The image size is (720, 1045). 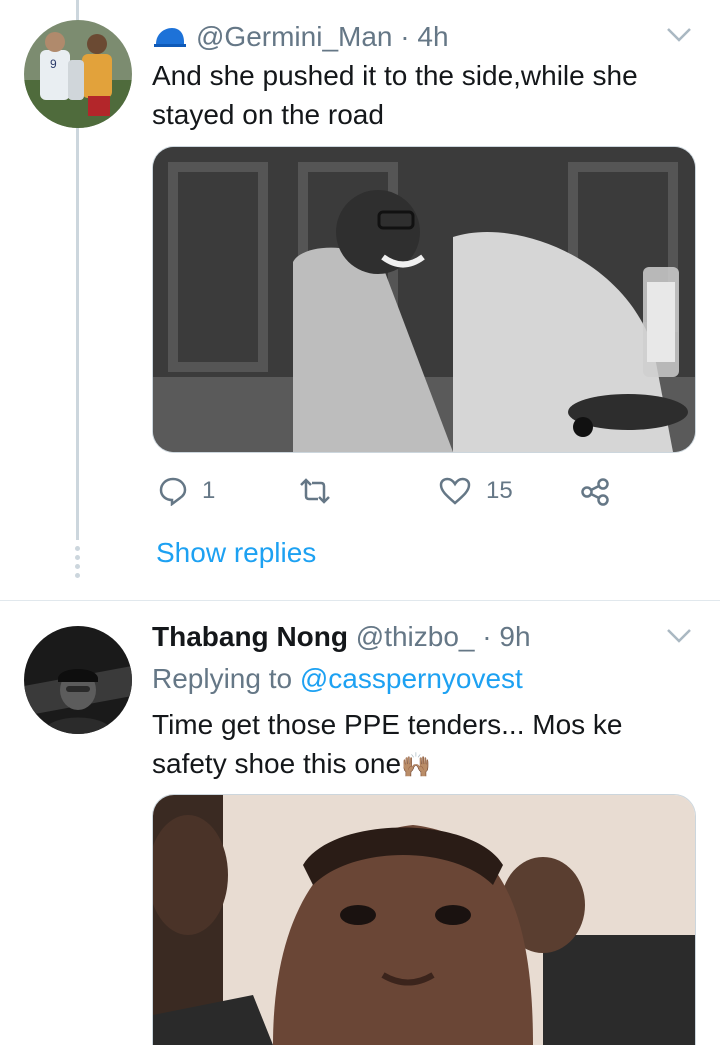 I want to click on divider, so click(x=360, y=600).